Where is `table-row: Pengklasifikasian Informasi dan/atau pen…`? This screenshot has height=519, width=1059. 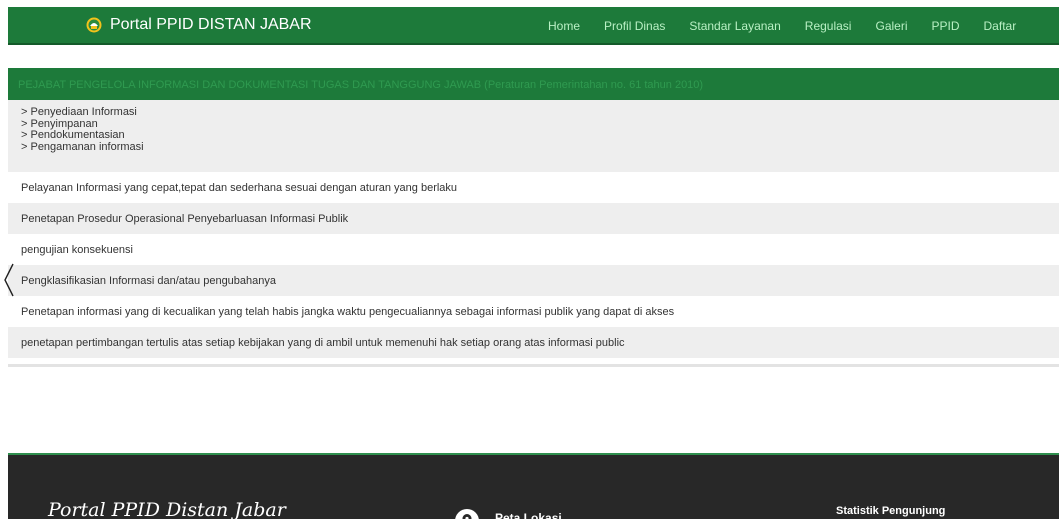 table-row: Pengklasifikasian Informasi dan/atau pen… is located at coordinates (533, 280).